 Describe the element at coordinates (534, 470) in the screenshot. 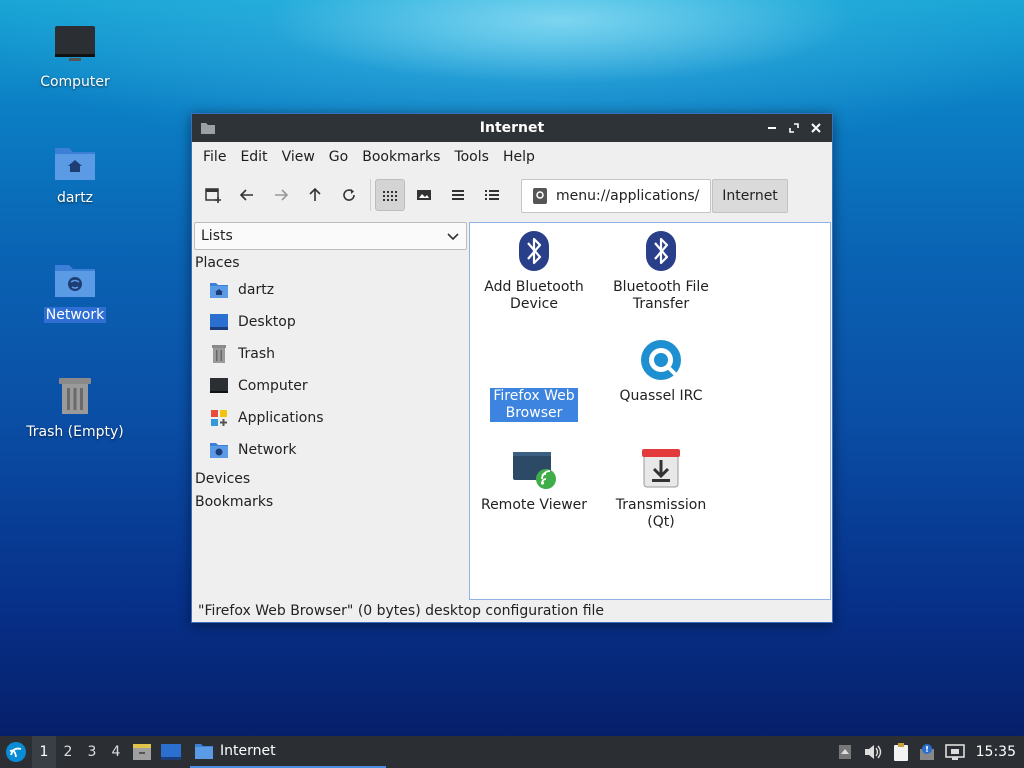

I see `remote-viewer-icon` at that location.